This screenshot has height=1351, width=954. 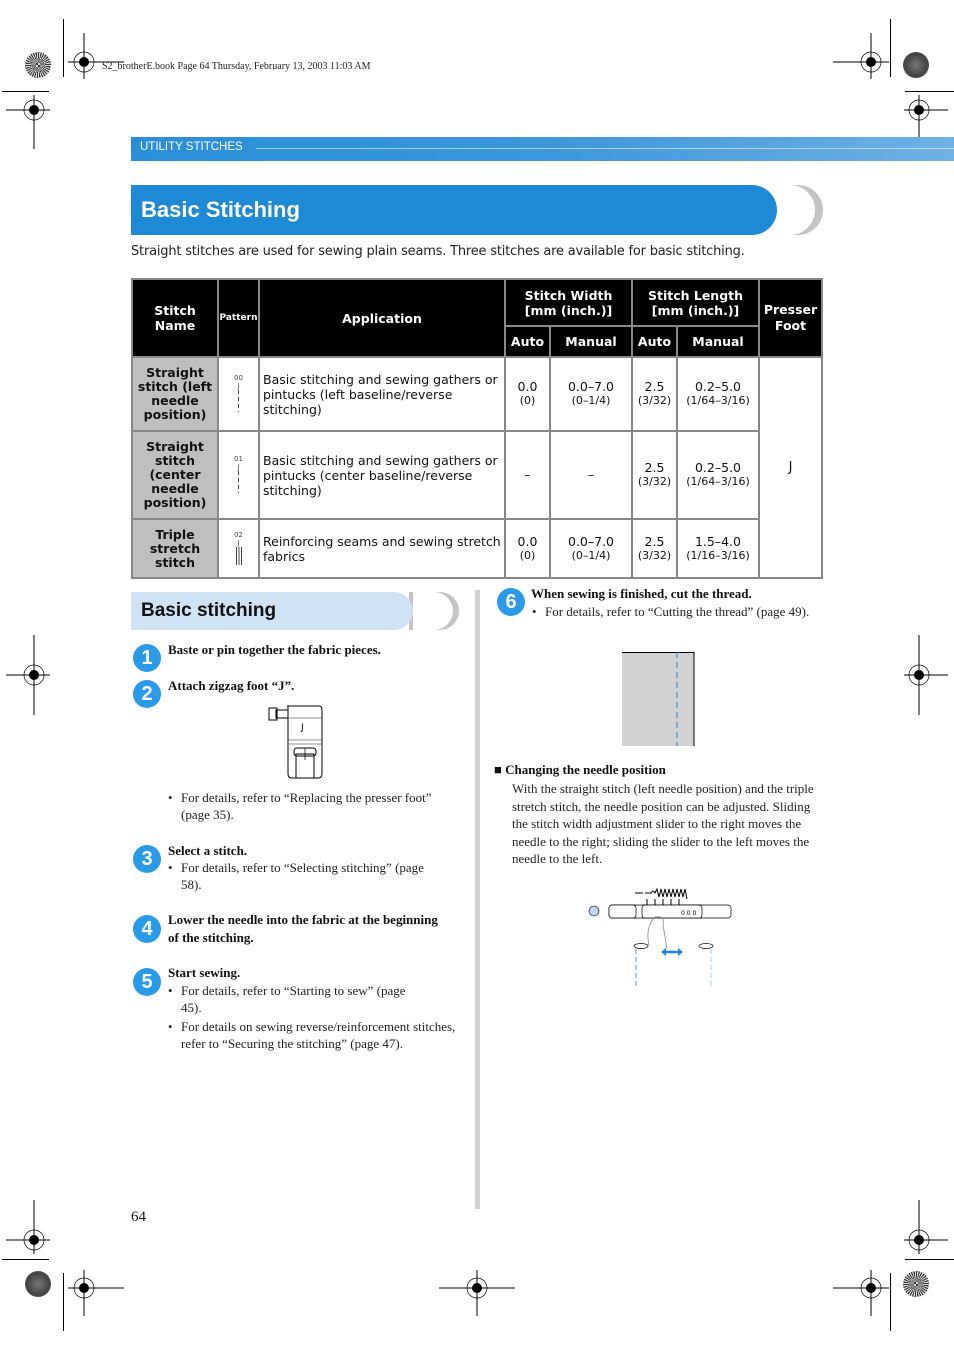 What do you see at coordinates (660, 937) in the screenshot?
I see `needle-position-slider-illustration: 0 0 0` at bounding box center [660, 937].